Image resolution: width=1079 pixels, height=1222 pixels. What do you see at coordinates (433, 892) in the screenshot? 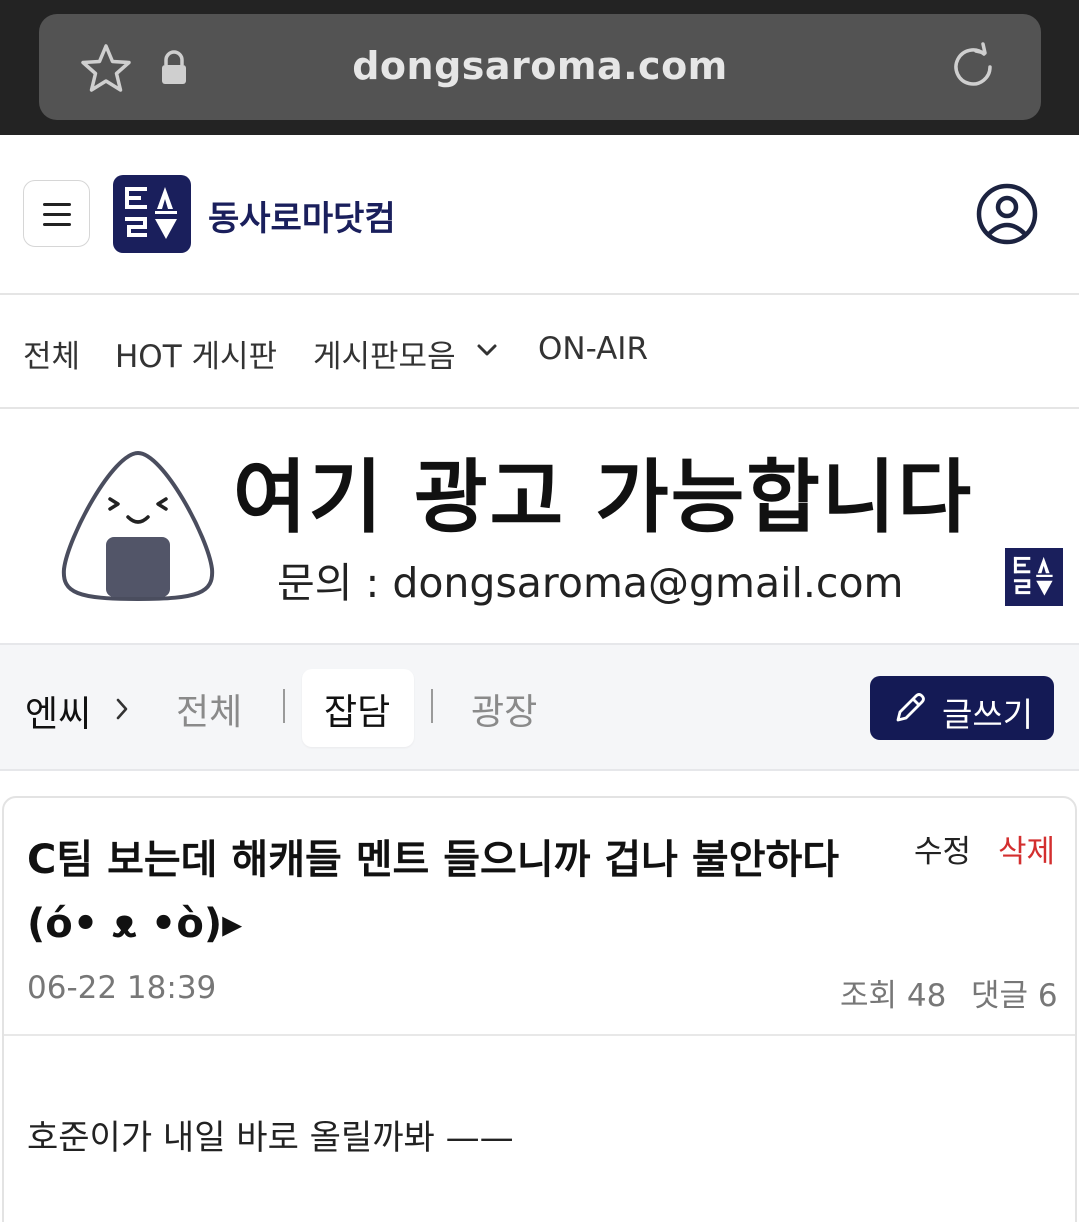
I see `post-title: C팀 보는데 해캐들 멘트 들으니까 겁나 불안하다 (ό• ᴥ •ò)▸` at bounding box center [433, 892].